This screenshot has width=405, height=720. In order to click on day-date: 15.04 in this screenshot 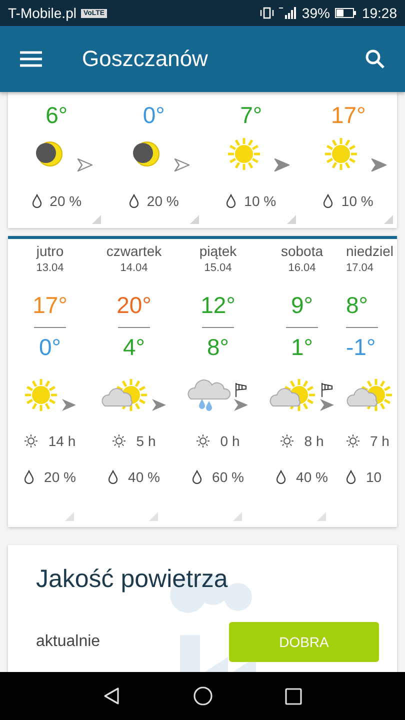, I will do `click(218, 268)`.